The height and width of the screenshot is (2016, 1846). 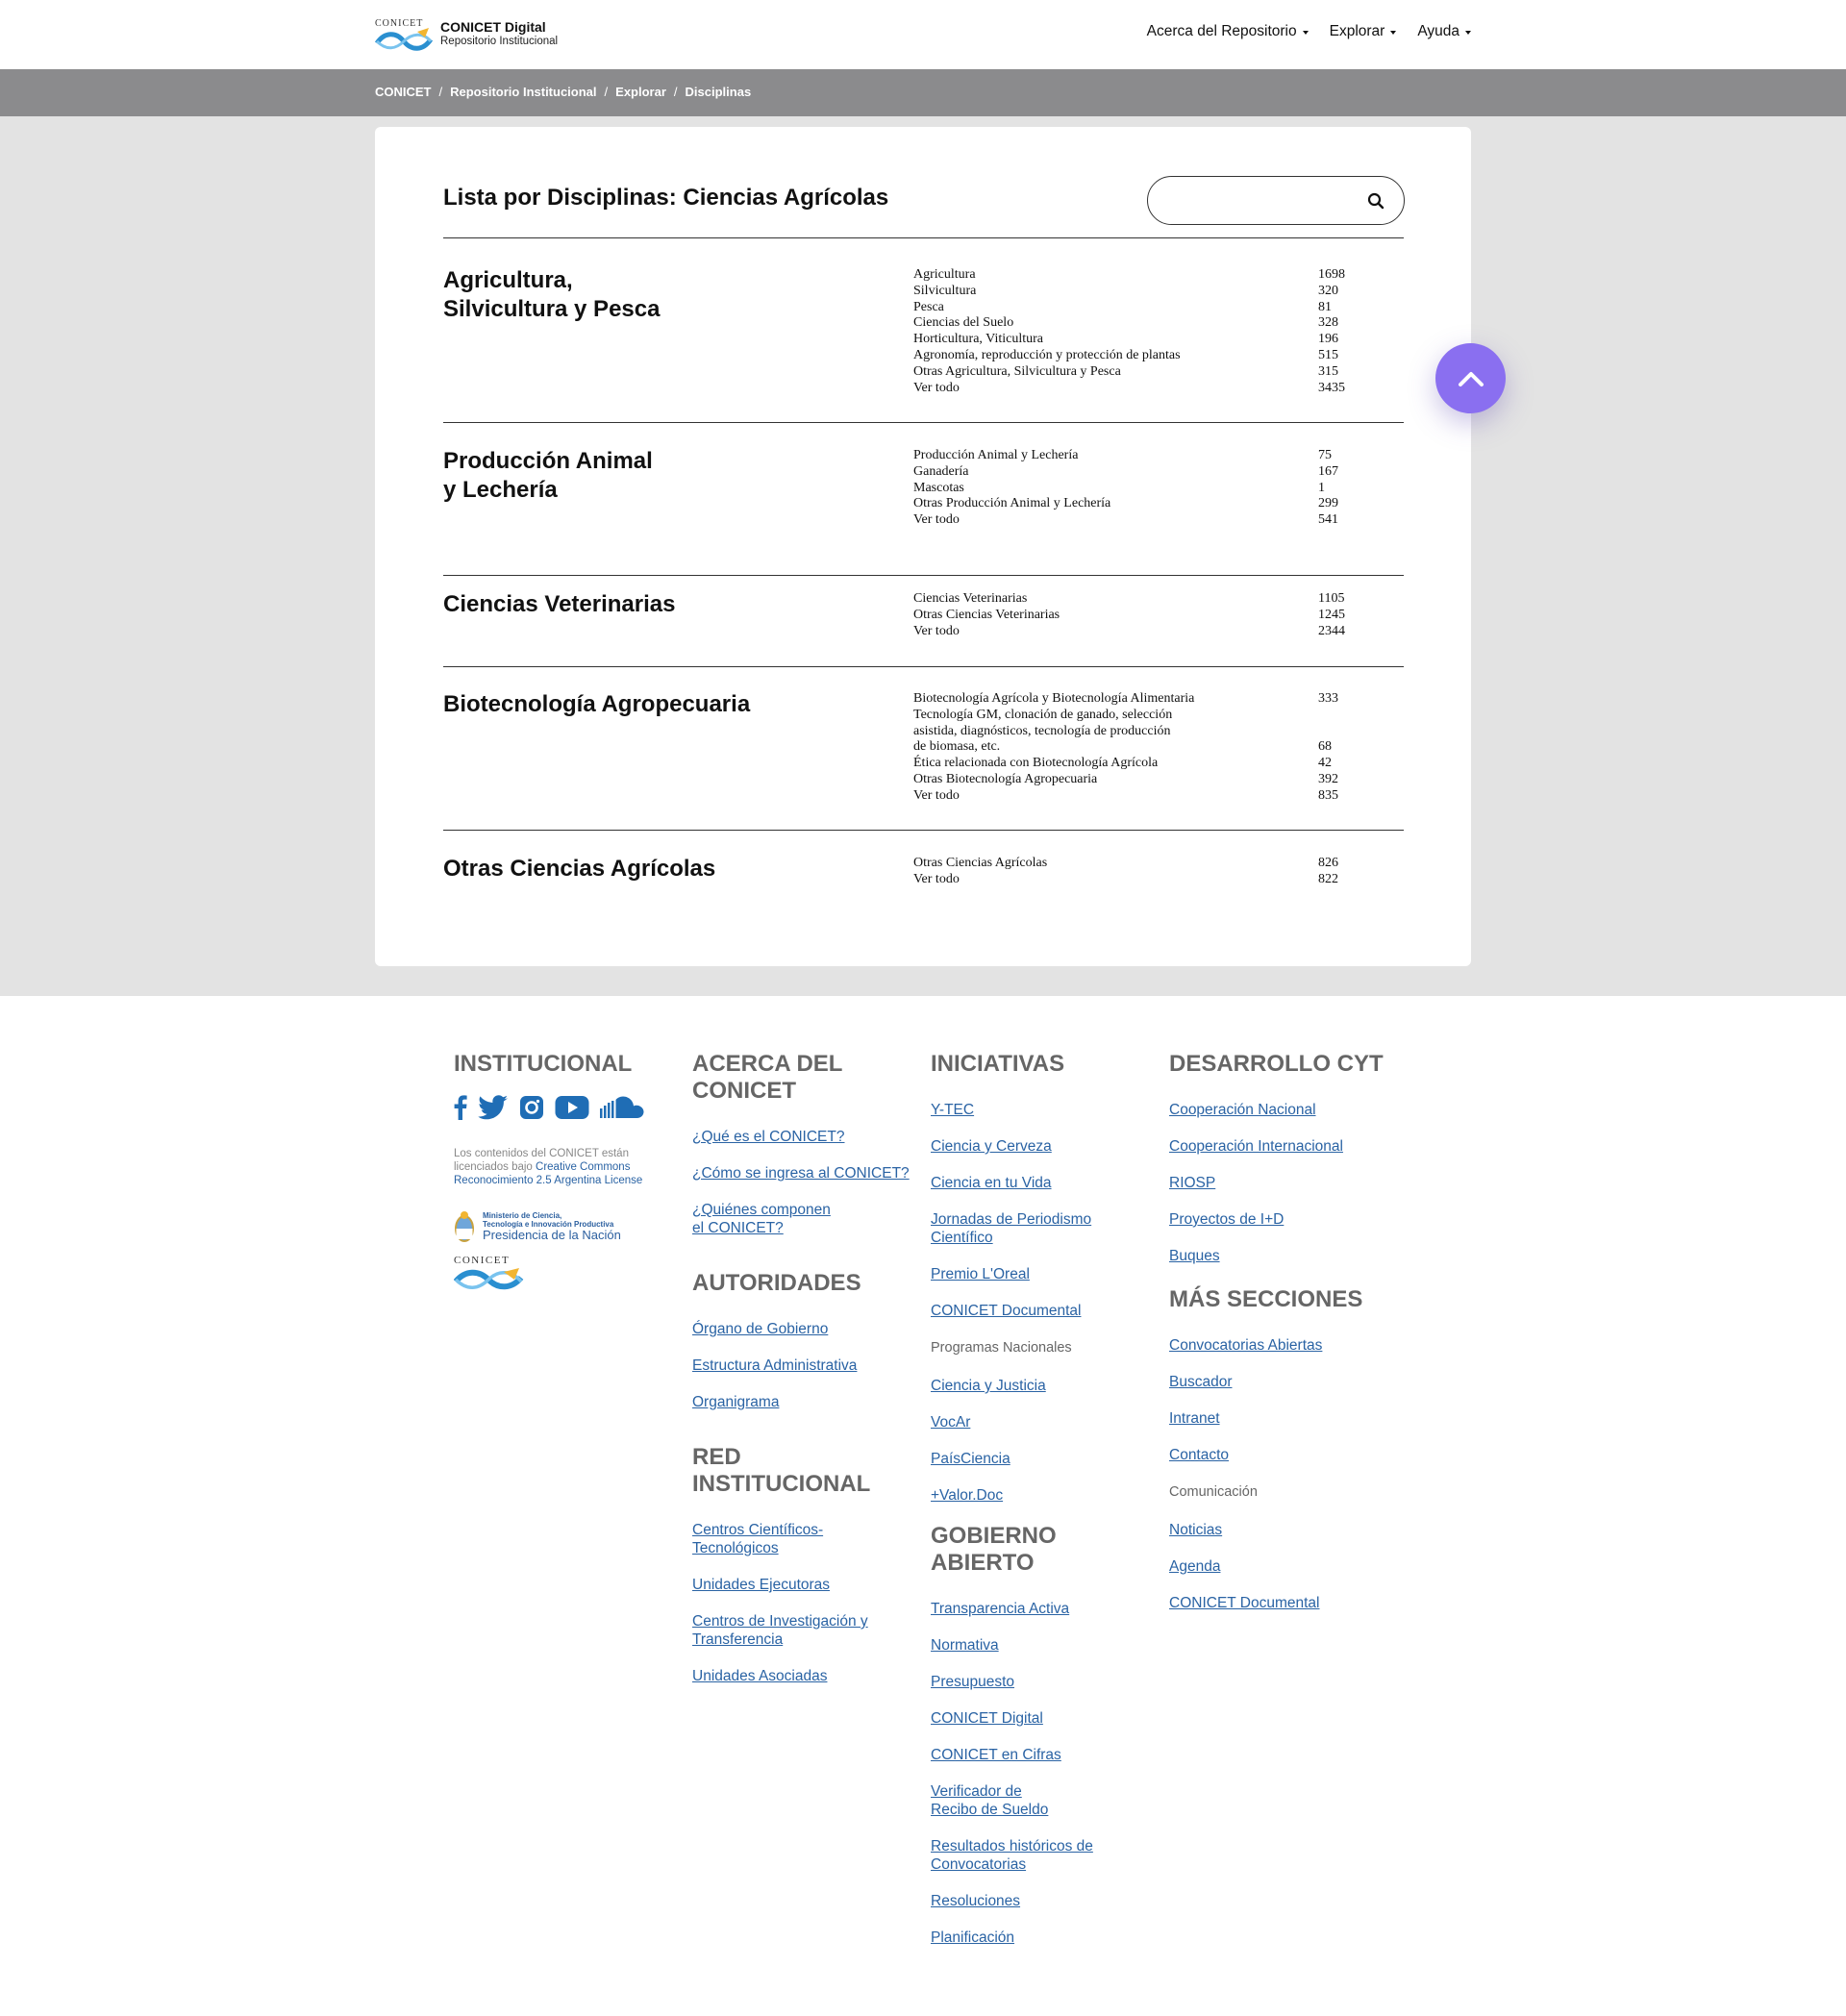 I want to click on list-item: Ganadería 167, so click(x=1134, y=472).